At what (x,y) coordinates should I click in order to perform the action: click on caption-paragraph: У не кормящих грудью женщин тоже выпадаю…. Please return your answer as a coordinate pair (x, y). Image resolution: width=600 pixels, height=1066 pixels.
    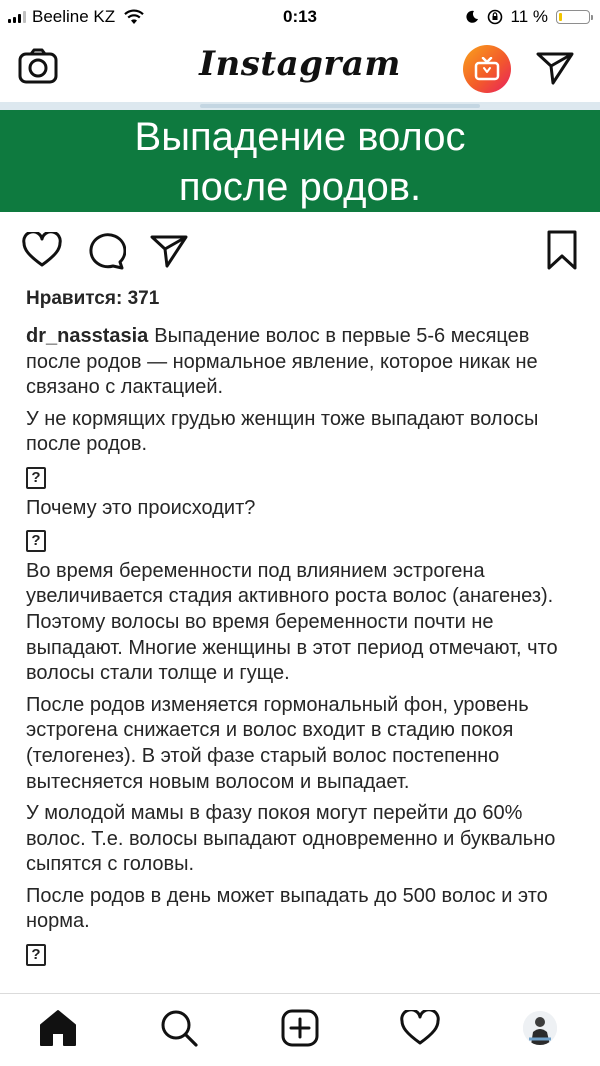
    Looking at the image, I should click on (282, 431).